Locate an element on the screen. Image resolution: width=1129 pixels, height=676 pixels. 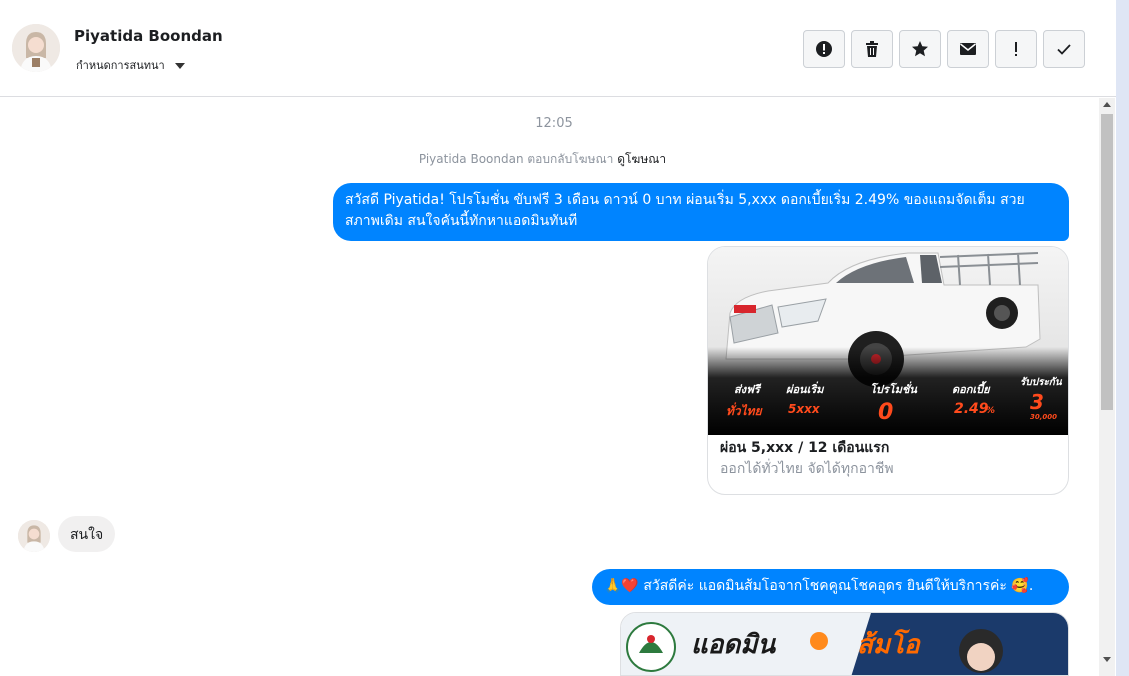
caret-down-icon is located at coordinates (179, 65).